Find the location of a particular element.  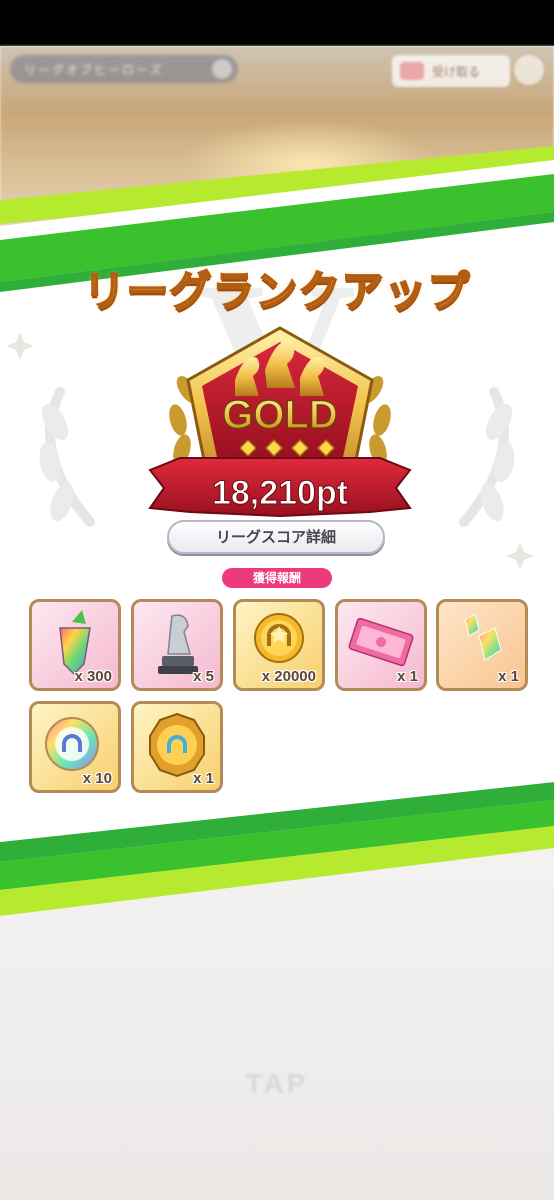

gold-rank-emblem: GOLD 18,210pt is located at coordinates (280, 422).